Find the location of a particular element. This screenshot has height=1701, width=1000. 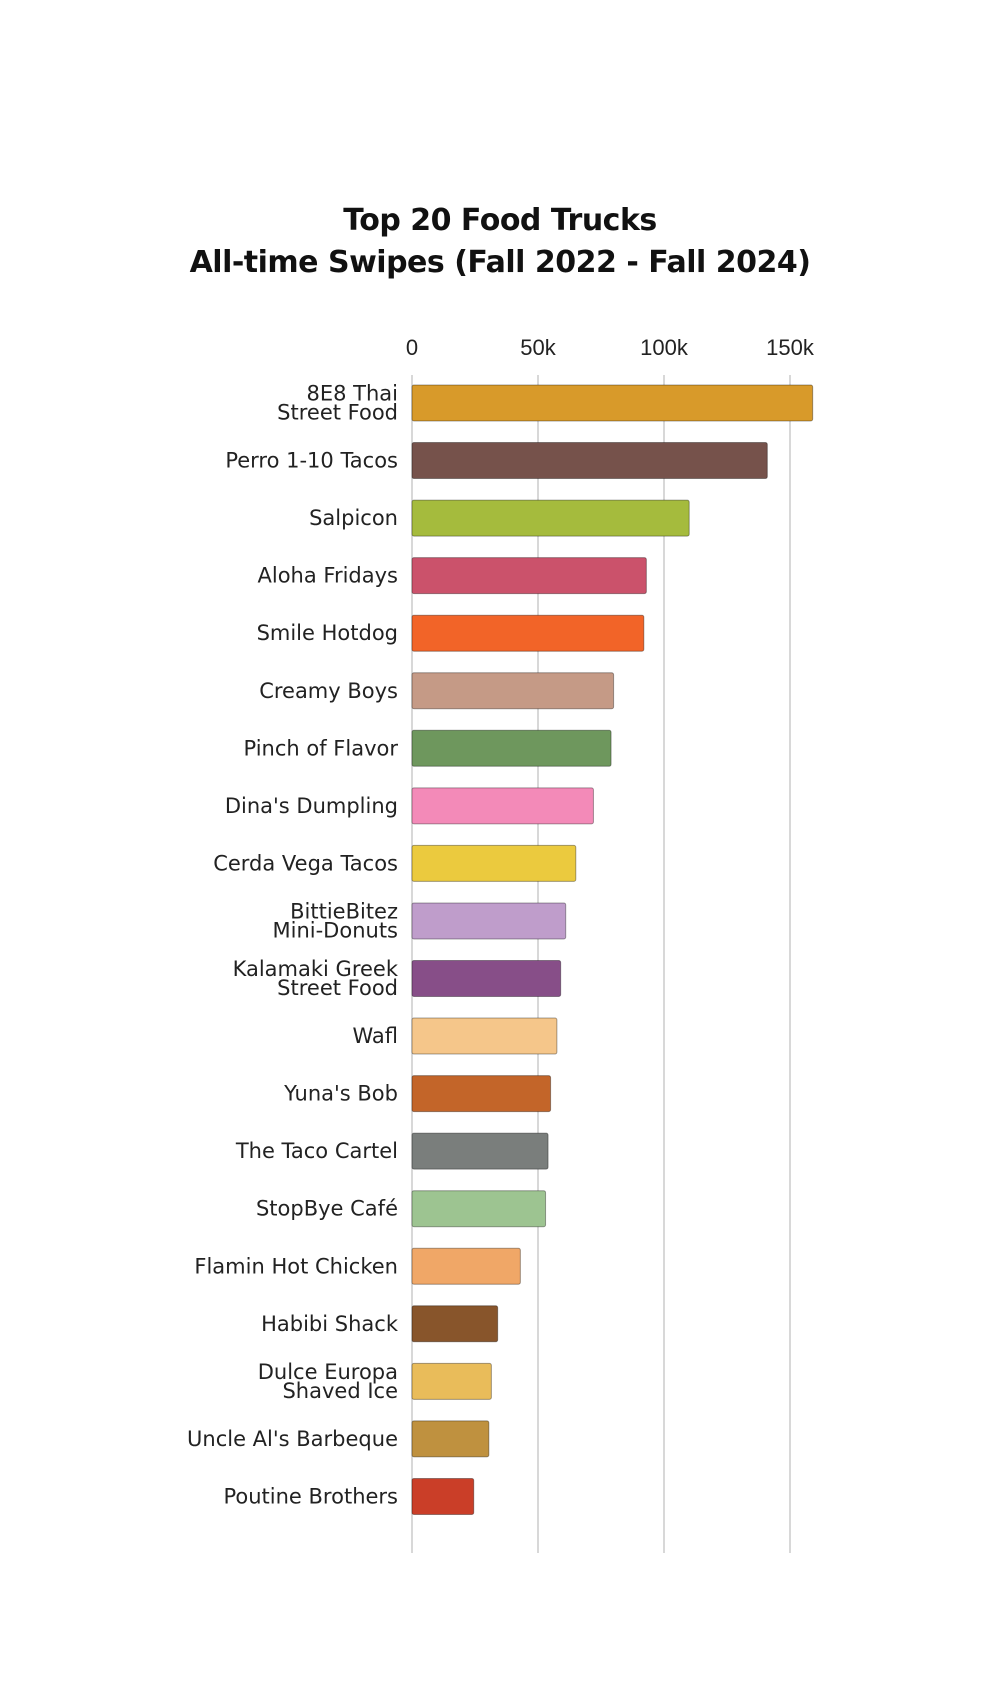

category-label-line: Cerda Vega Tacos is located at coordinates (305, 863).